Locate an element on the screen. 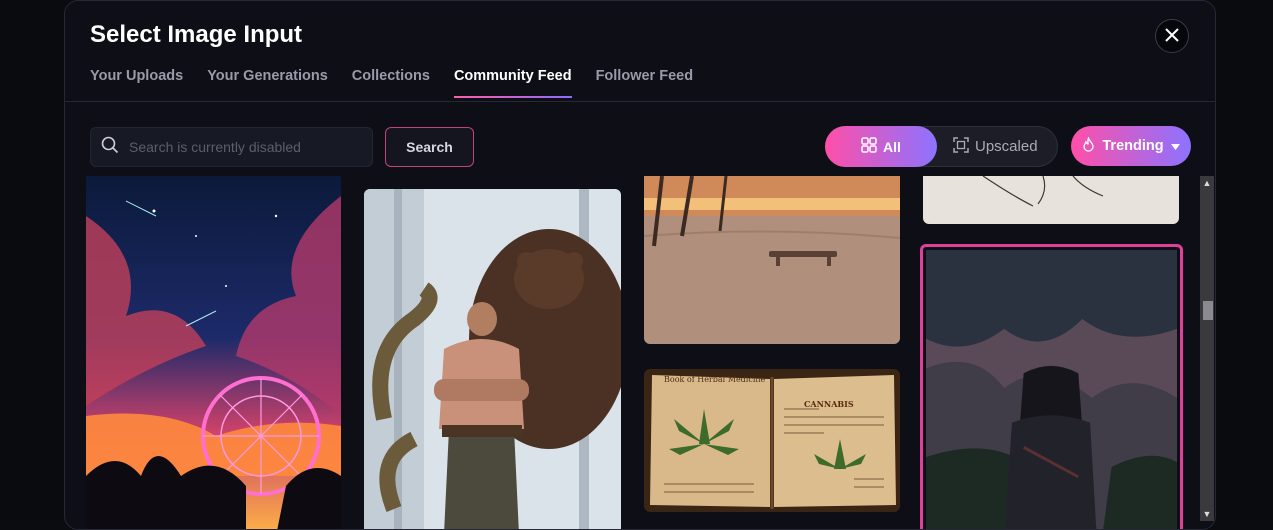 The height and width of the screenshot is (530, 1273). filter-upscaled-label: Upscaled is located at coordinates (1006, 146).